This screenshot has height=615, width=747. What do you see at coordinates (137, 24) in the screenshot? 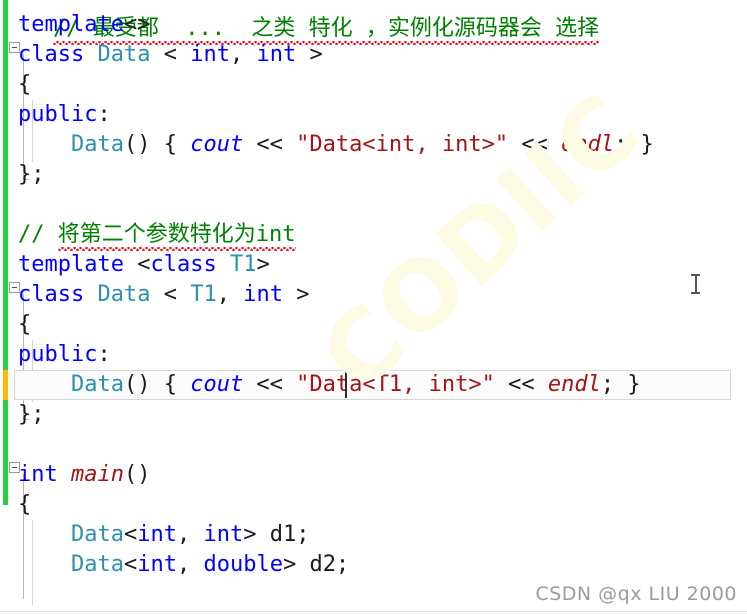
I see `code-token: <>` at bounding box center [137, 24].